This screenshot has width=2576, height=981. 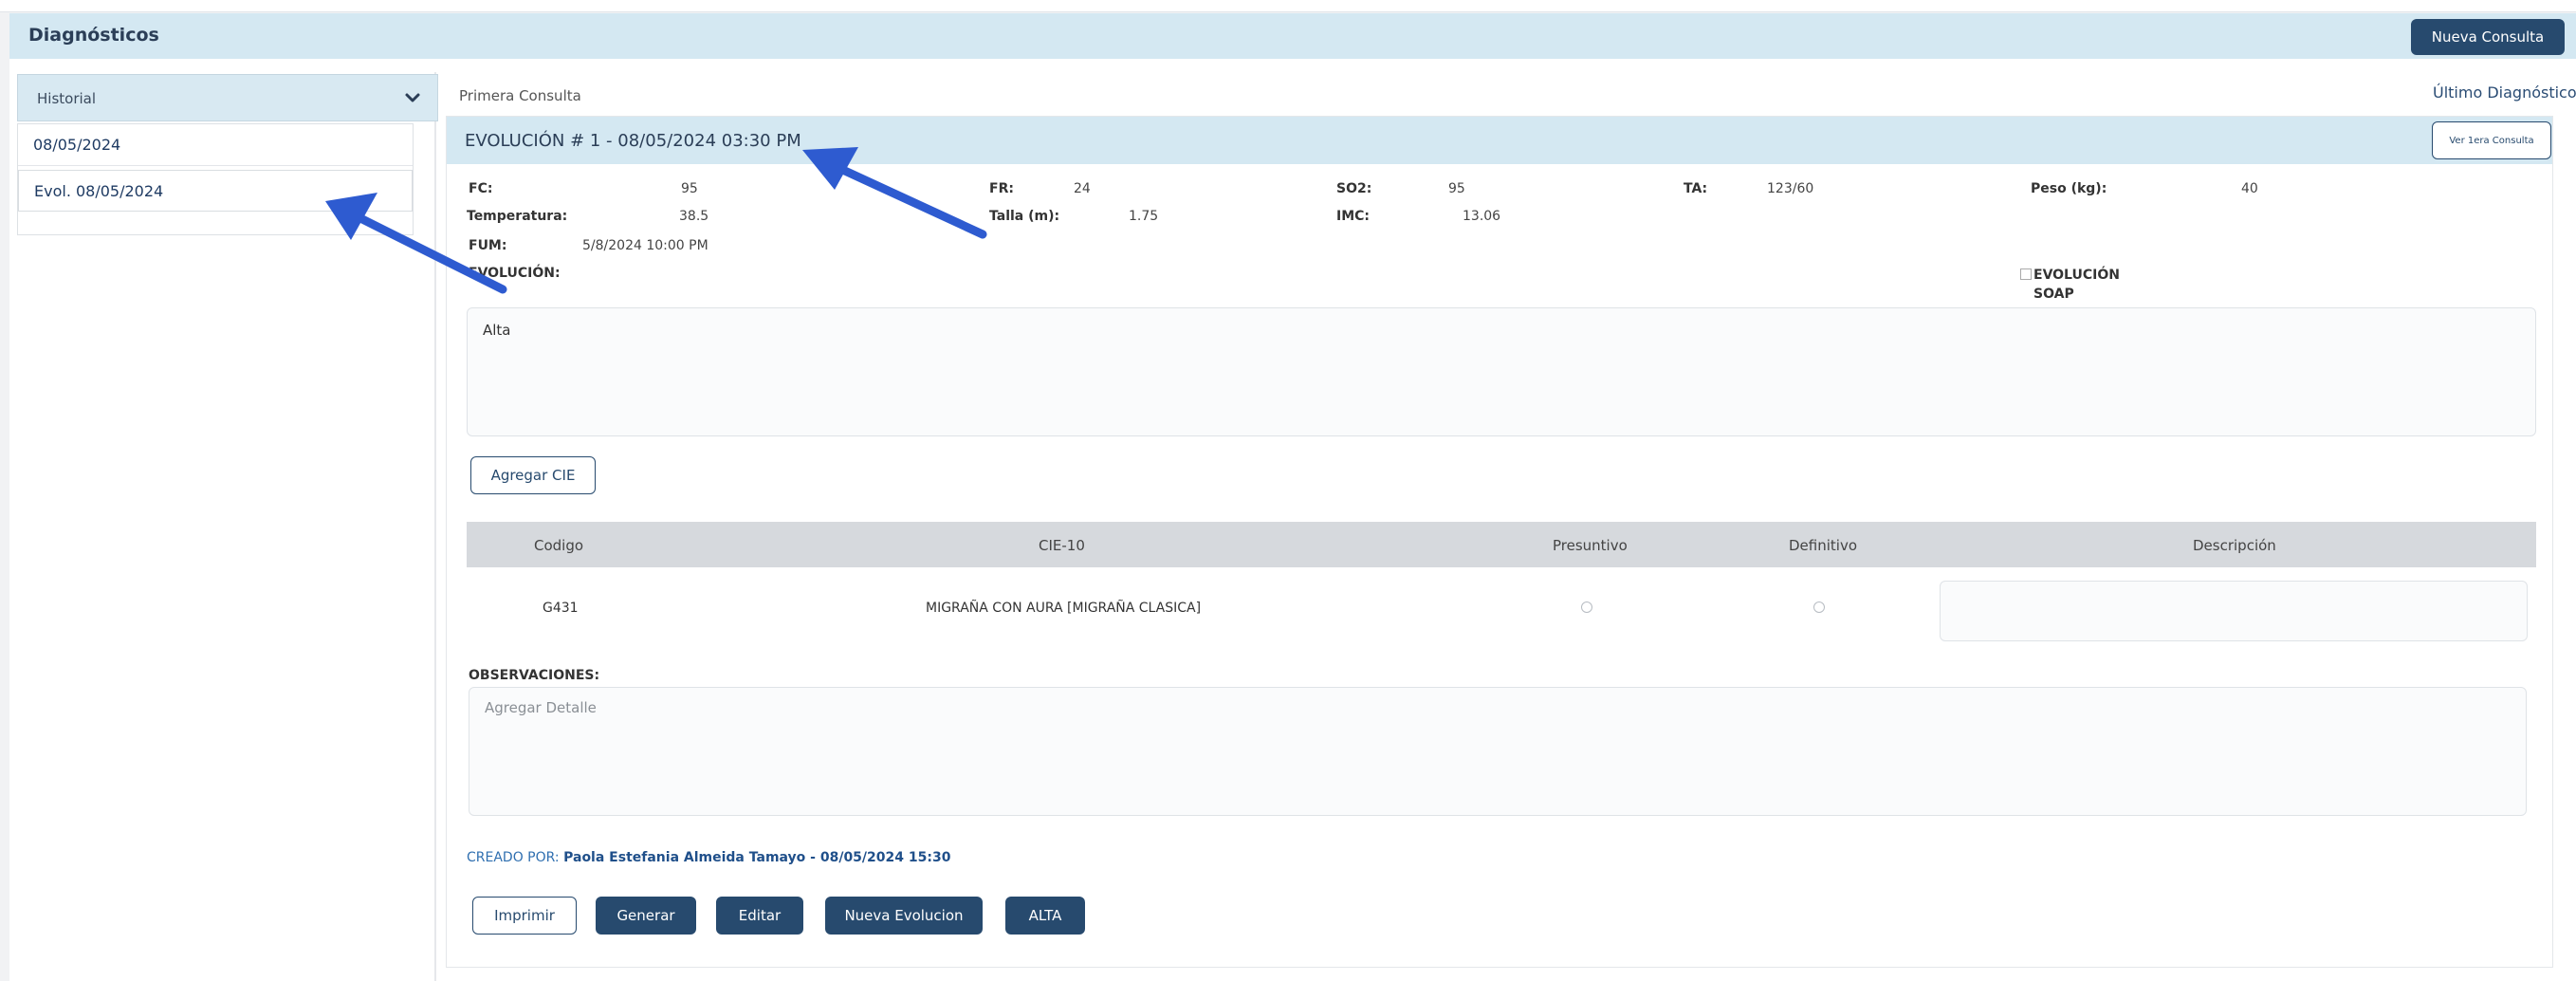 I want to click on peso-value: 40, so click(x=2249, y=189).